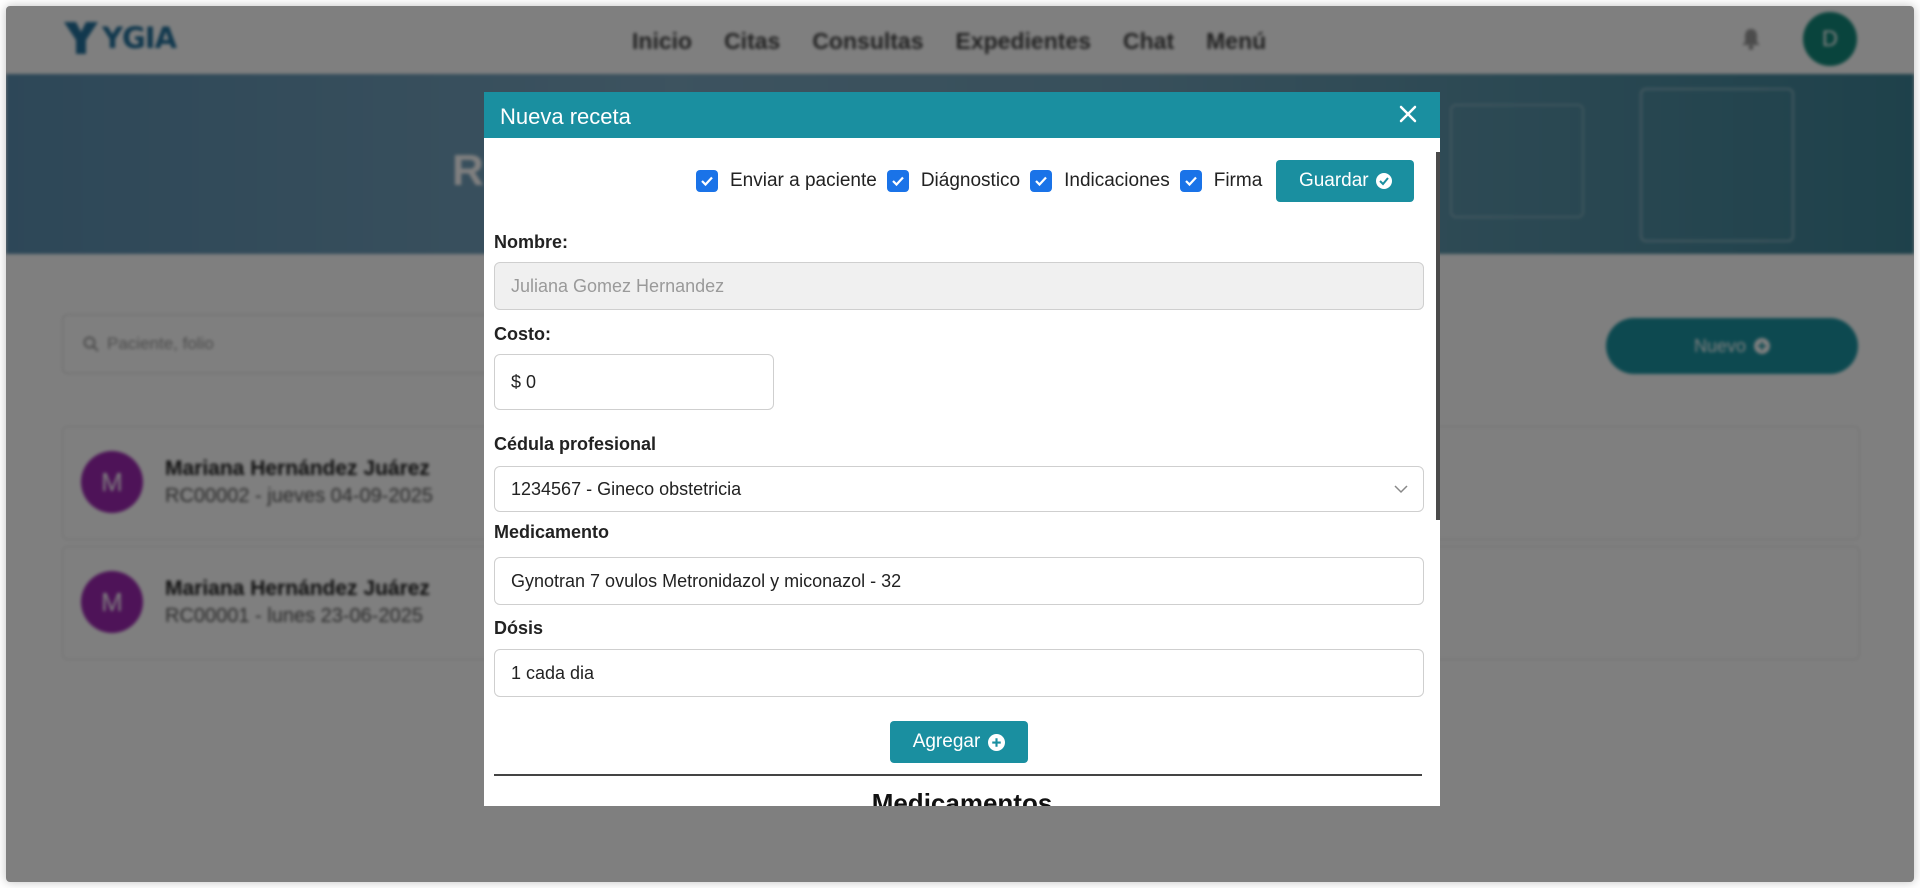 The image size is (1920, 888). Describe the element at coordinates (946, 741) in the screenshot. I see `add-button-label: Agregar` at that location.